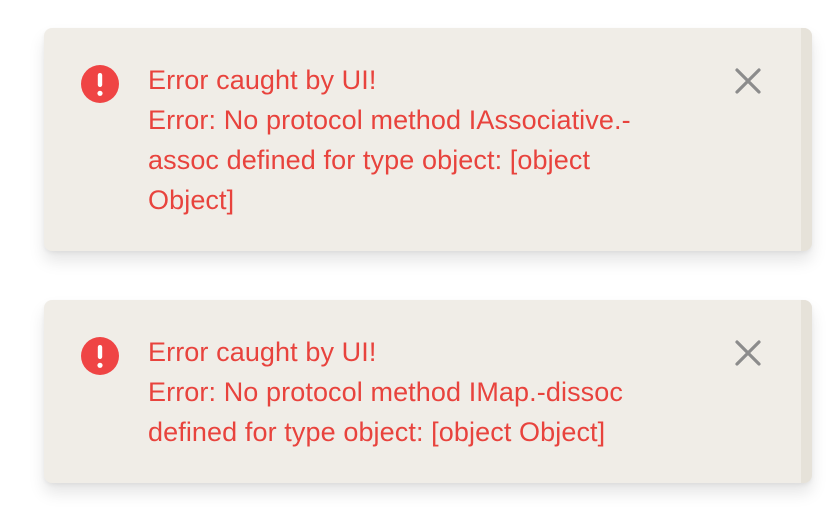  I want to click on toast-error-line: defined for type object: [object Object], so click(377, 432).